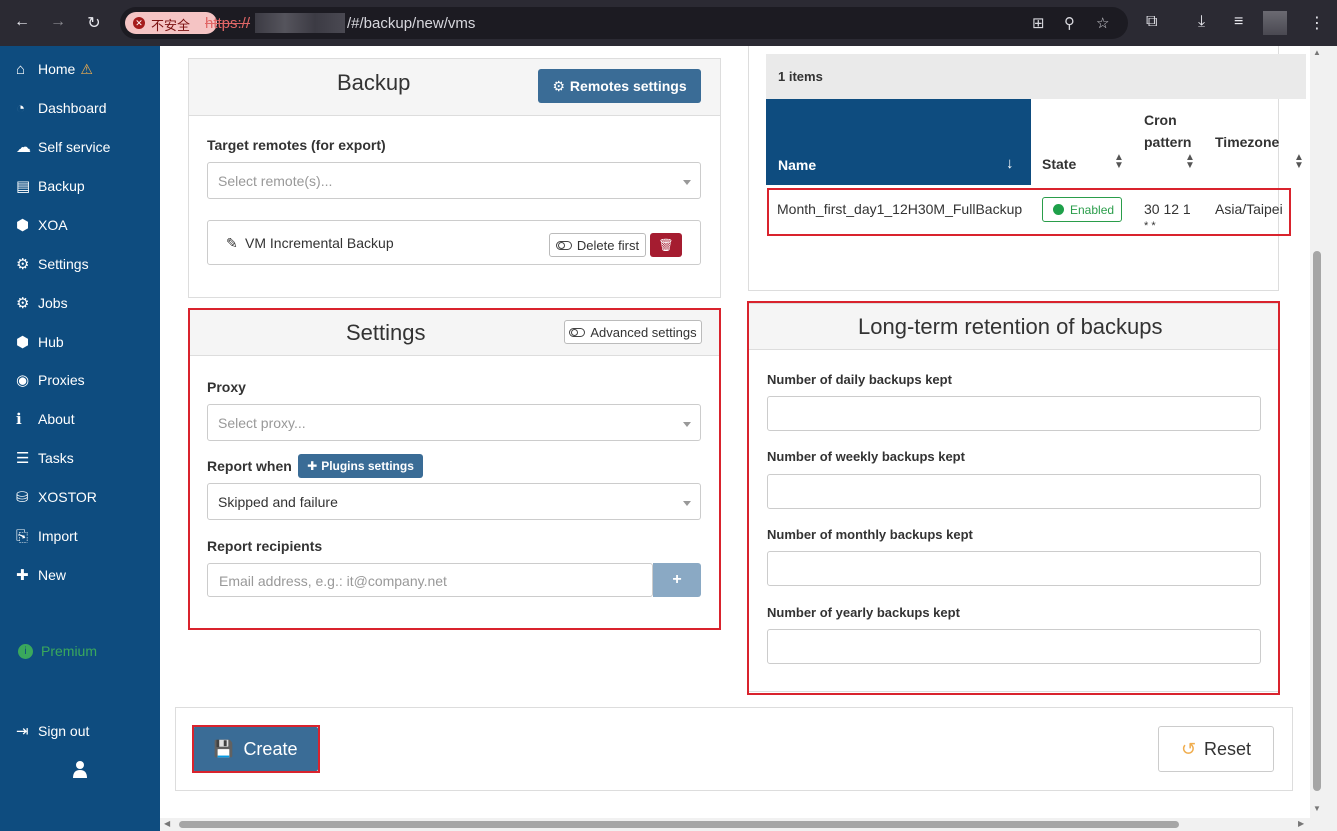 This screenshot has height=831, width=1337. Describe the element at coordinates (56, 497) in the screenshot. I see `sidebar-item-xostor: ⛁ XOSTOR` at that location.